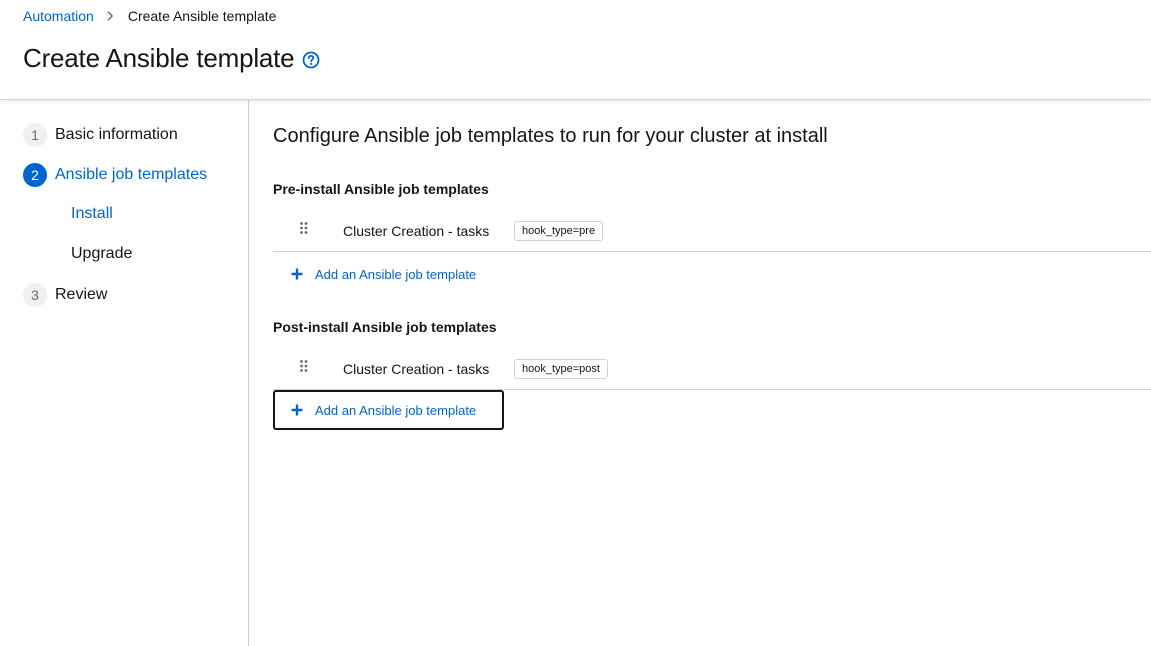 The height and width of the screenshot is (646, 1151). What do you see at coordinates (92, 214) in the screenshot?
I see `wizard-substep-install: Install` at bounding box center [92, 214].